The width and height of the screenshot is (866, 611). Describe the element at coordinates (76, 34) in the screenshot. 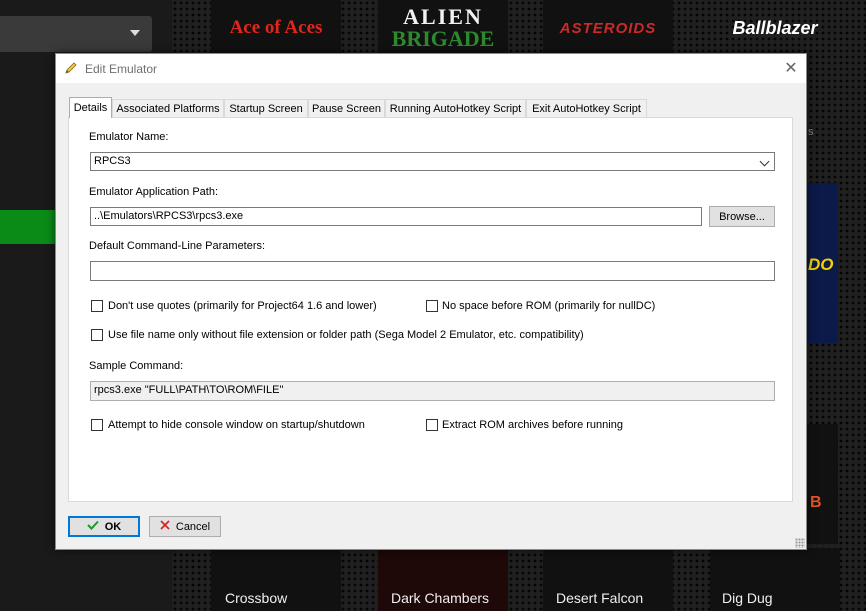

I see `platform-dropdown` at that location.